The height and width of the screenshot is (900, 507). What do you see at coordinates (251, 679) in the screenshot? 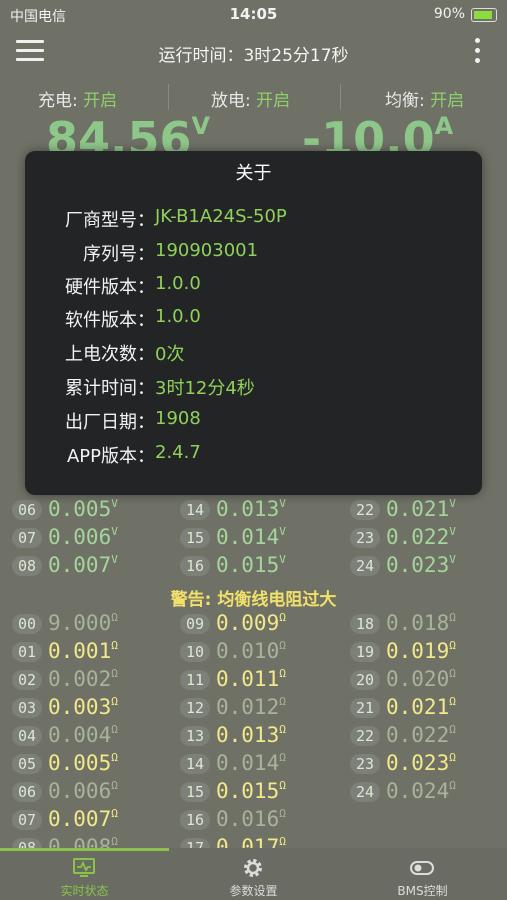
I see `cell-value: 0.011Ω` at bounding box center [251, 679].